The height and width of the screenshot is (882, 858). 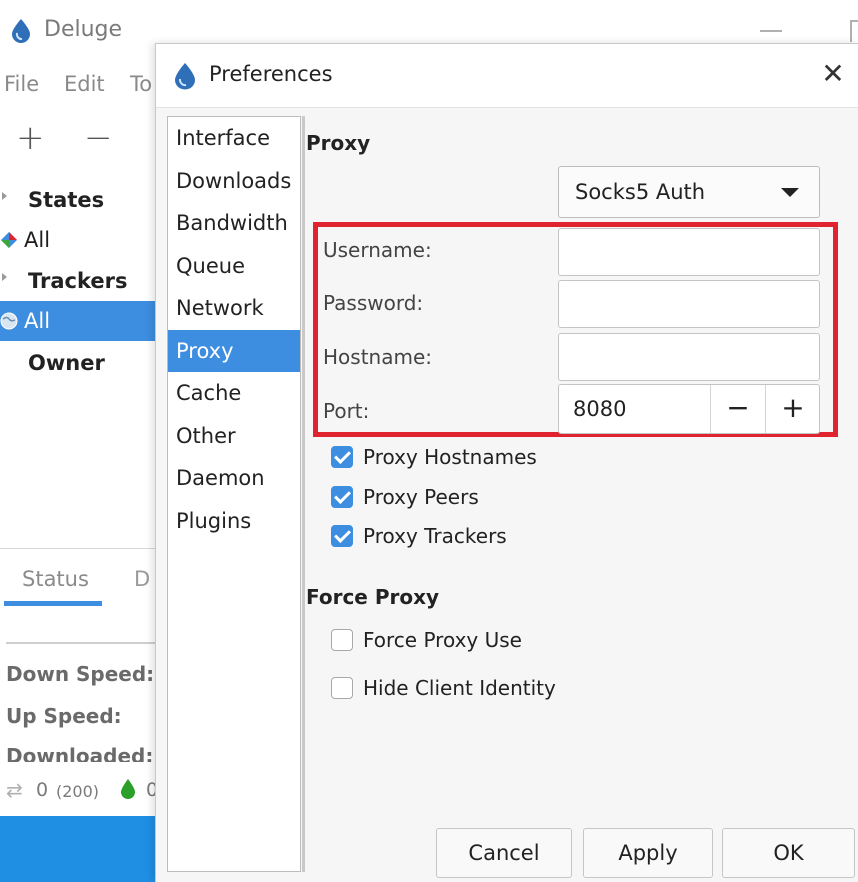 I want to click on close-button: ✕, so click(x=833, y=74).